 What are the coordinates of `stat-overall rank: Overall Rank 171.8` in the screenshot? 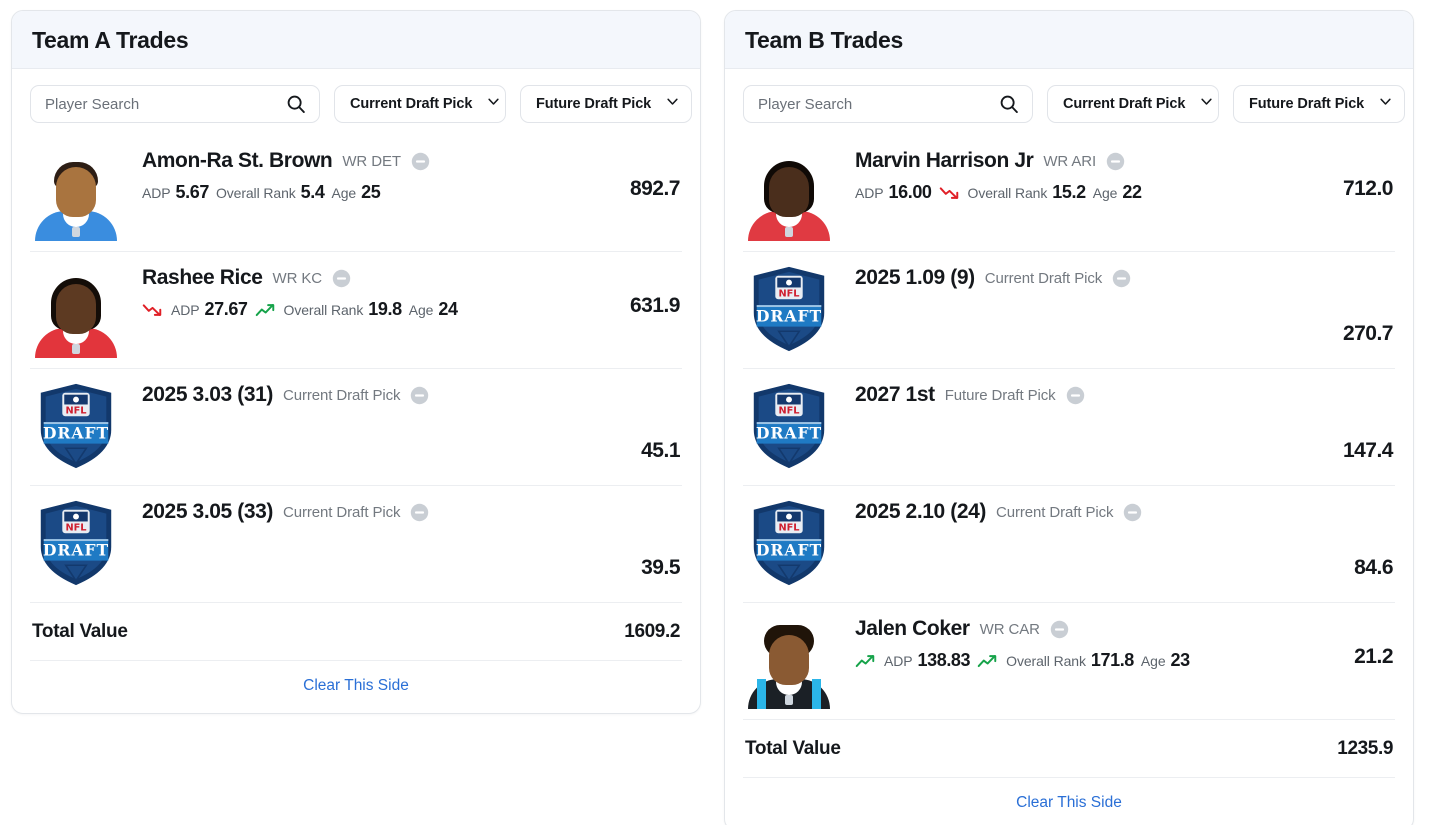 It's located at (1070, 660).